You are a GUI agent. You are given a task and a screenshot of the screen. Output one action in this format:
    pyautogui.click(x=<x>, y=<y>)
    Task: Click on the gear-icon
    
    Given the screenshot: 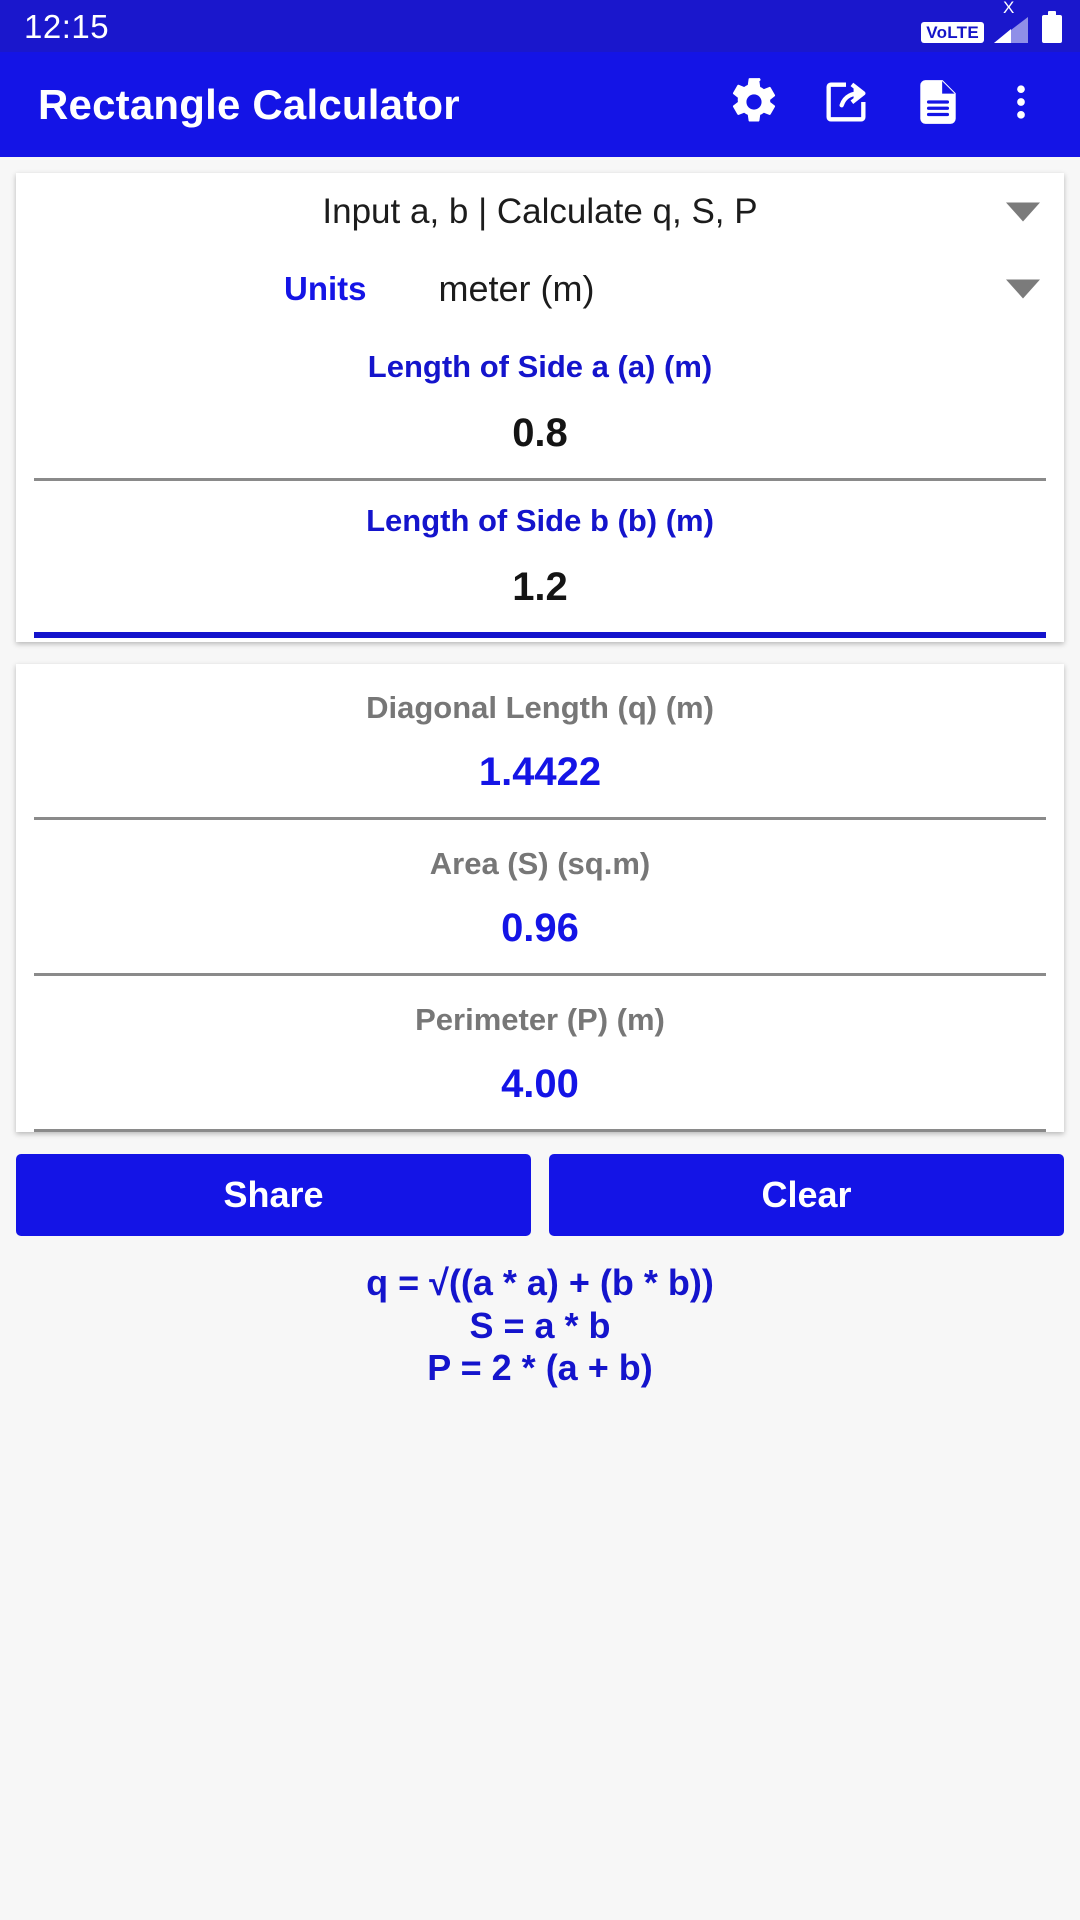 What is the action you would take?
    pyautogui.click(x=754, y=104)
    